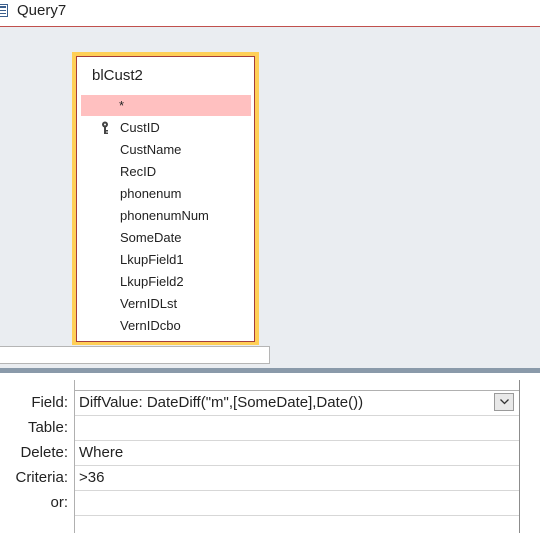  Describe the element at coordinates (4, 10) in the screenshot. I see `query-icon` at that location.